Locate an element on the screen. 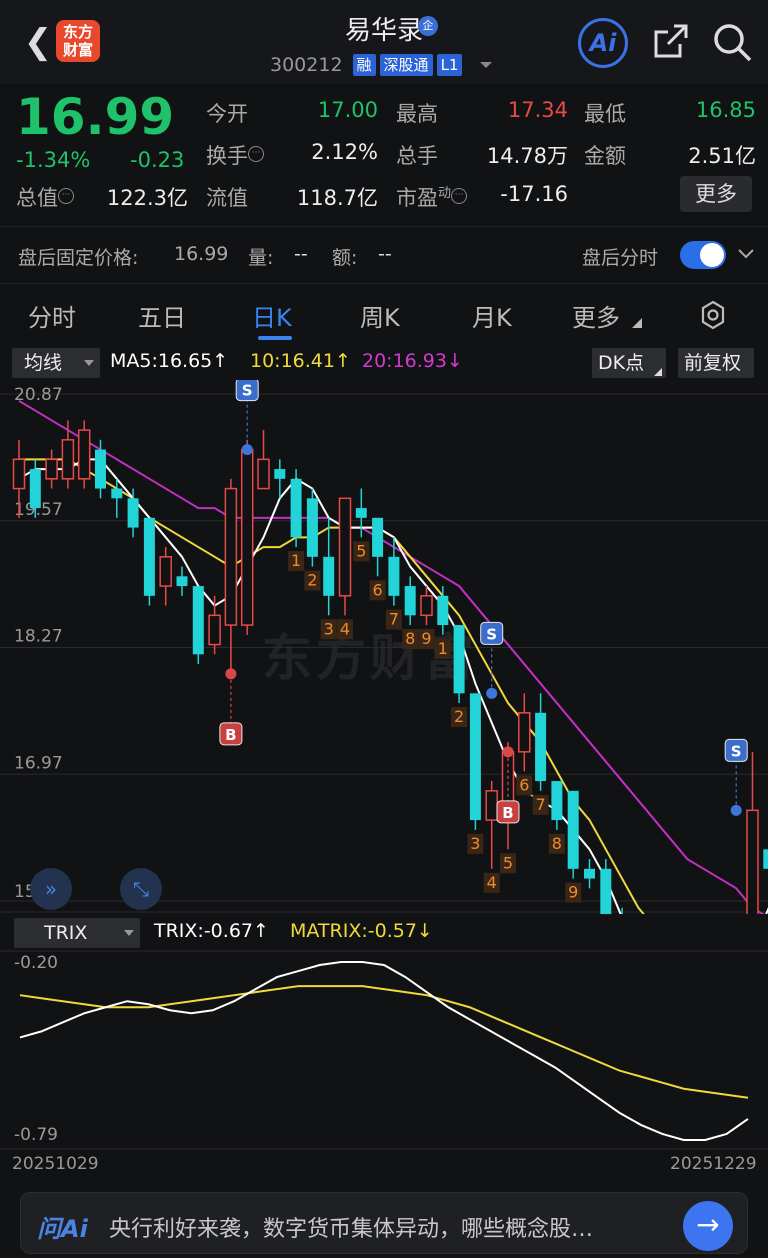  sub-indicator-select: TRIX is located at coordinates (77, 933).